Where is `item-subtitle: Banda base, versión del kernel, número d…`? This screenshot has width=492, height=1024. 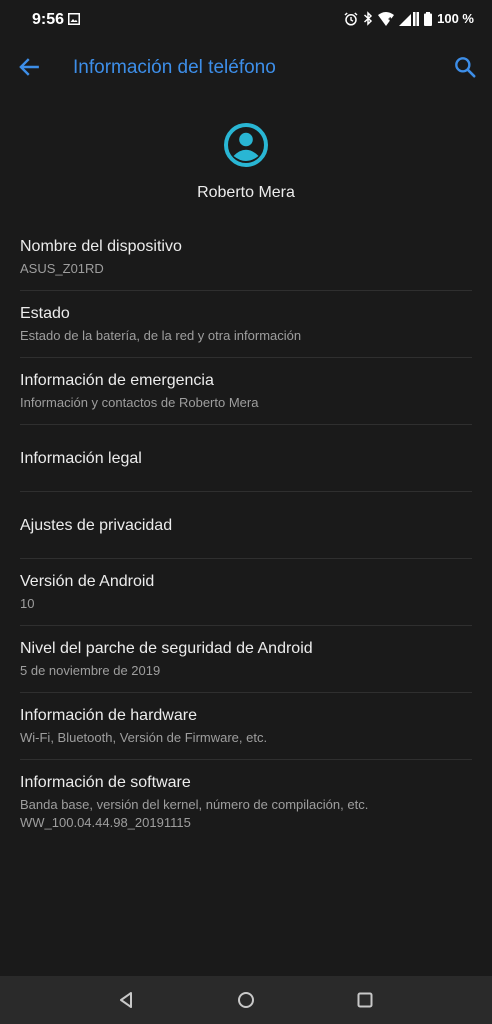 item-subtitle: Banda base, versión del kernel, número d… is located at coordinates (194, 804).